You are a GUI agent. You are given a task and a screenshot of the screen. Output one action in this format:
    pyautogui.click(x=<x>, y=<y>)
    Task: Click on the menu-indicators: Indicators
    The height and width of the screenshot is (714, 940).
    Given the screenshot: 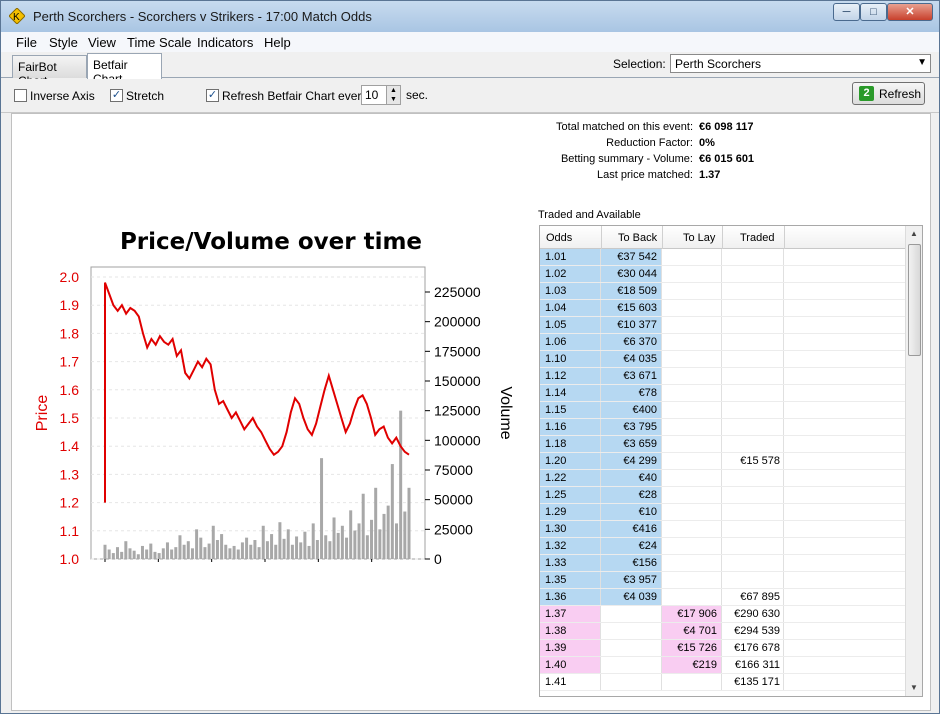 What is the action you would take?
    pyautogui.click(x=225, y=42)
    